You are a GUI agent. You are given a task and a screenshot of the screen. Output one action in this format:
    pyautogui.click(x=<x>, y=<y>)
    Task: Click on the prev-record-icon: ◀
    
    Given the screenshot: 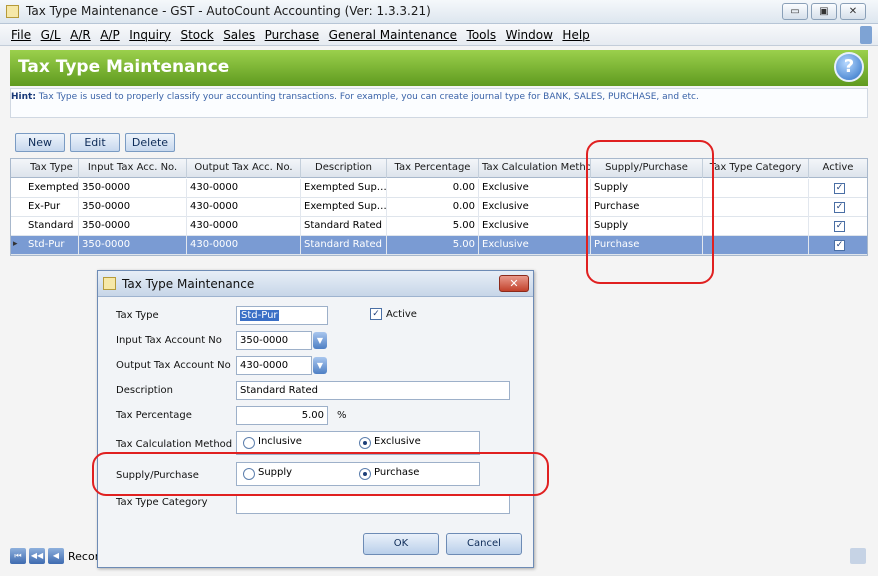 What is the action you would take?
    pyautogui.click(x=56, y=556)
    